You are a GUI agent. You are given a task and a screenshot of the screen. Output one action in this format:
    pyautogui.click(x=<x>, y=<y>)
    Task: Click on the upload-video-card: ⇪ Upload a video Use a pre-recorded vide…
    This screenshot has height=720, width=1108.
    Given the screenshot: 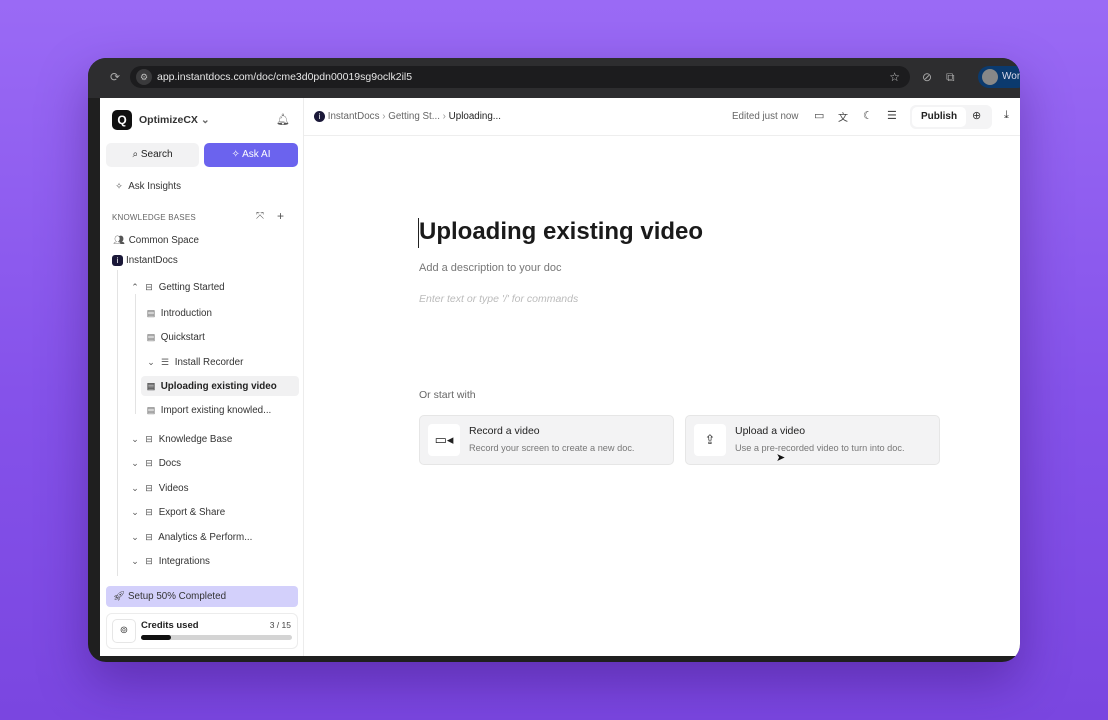 What is the action you would take?
    pyautogui.click(x=812, y=440)
    